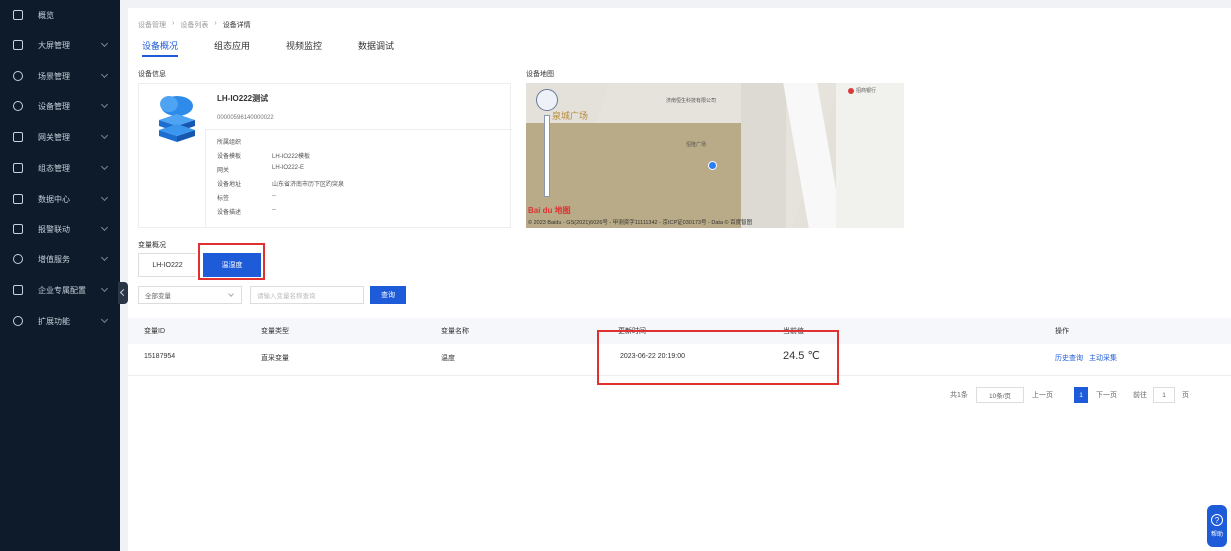  I want to click on field-template: 设备模板 LH-IO222模板, so click(264, 157).